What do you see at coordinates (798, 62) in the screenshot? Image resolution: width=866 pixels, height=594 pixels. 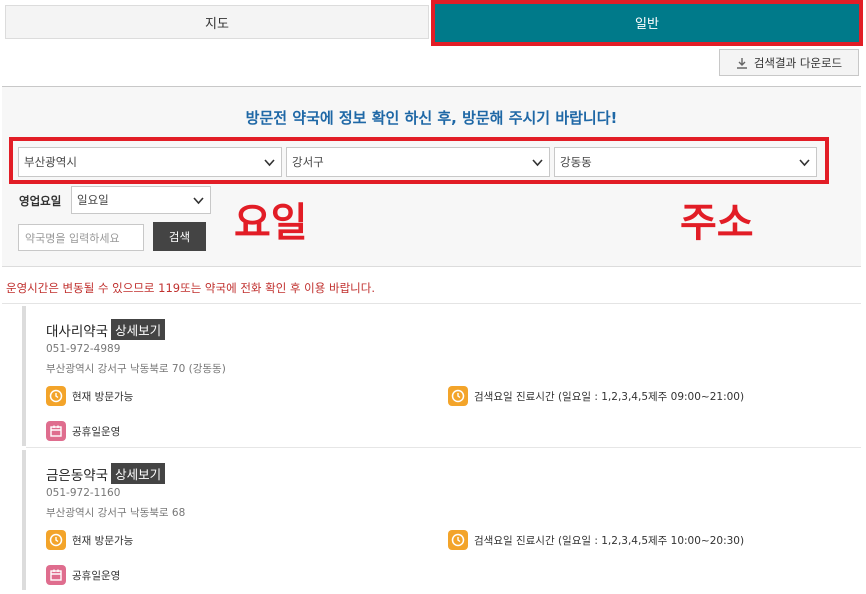 I see `download-label: 검색결과 다운로드` at bounding box center [798, 62].